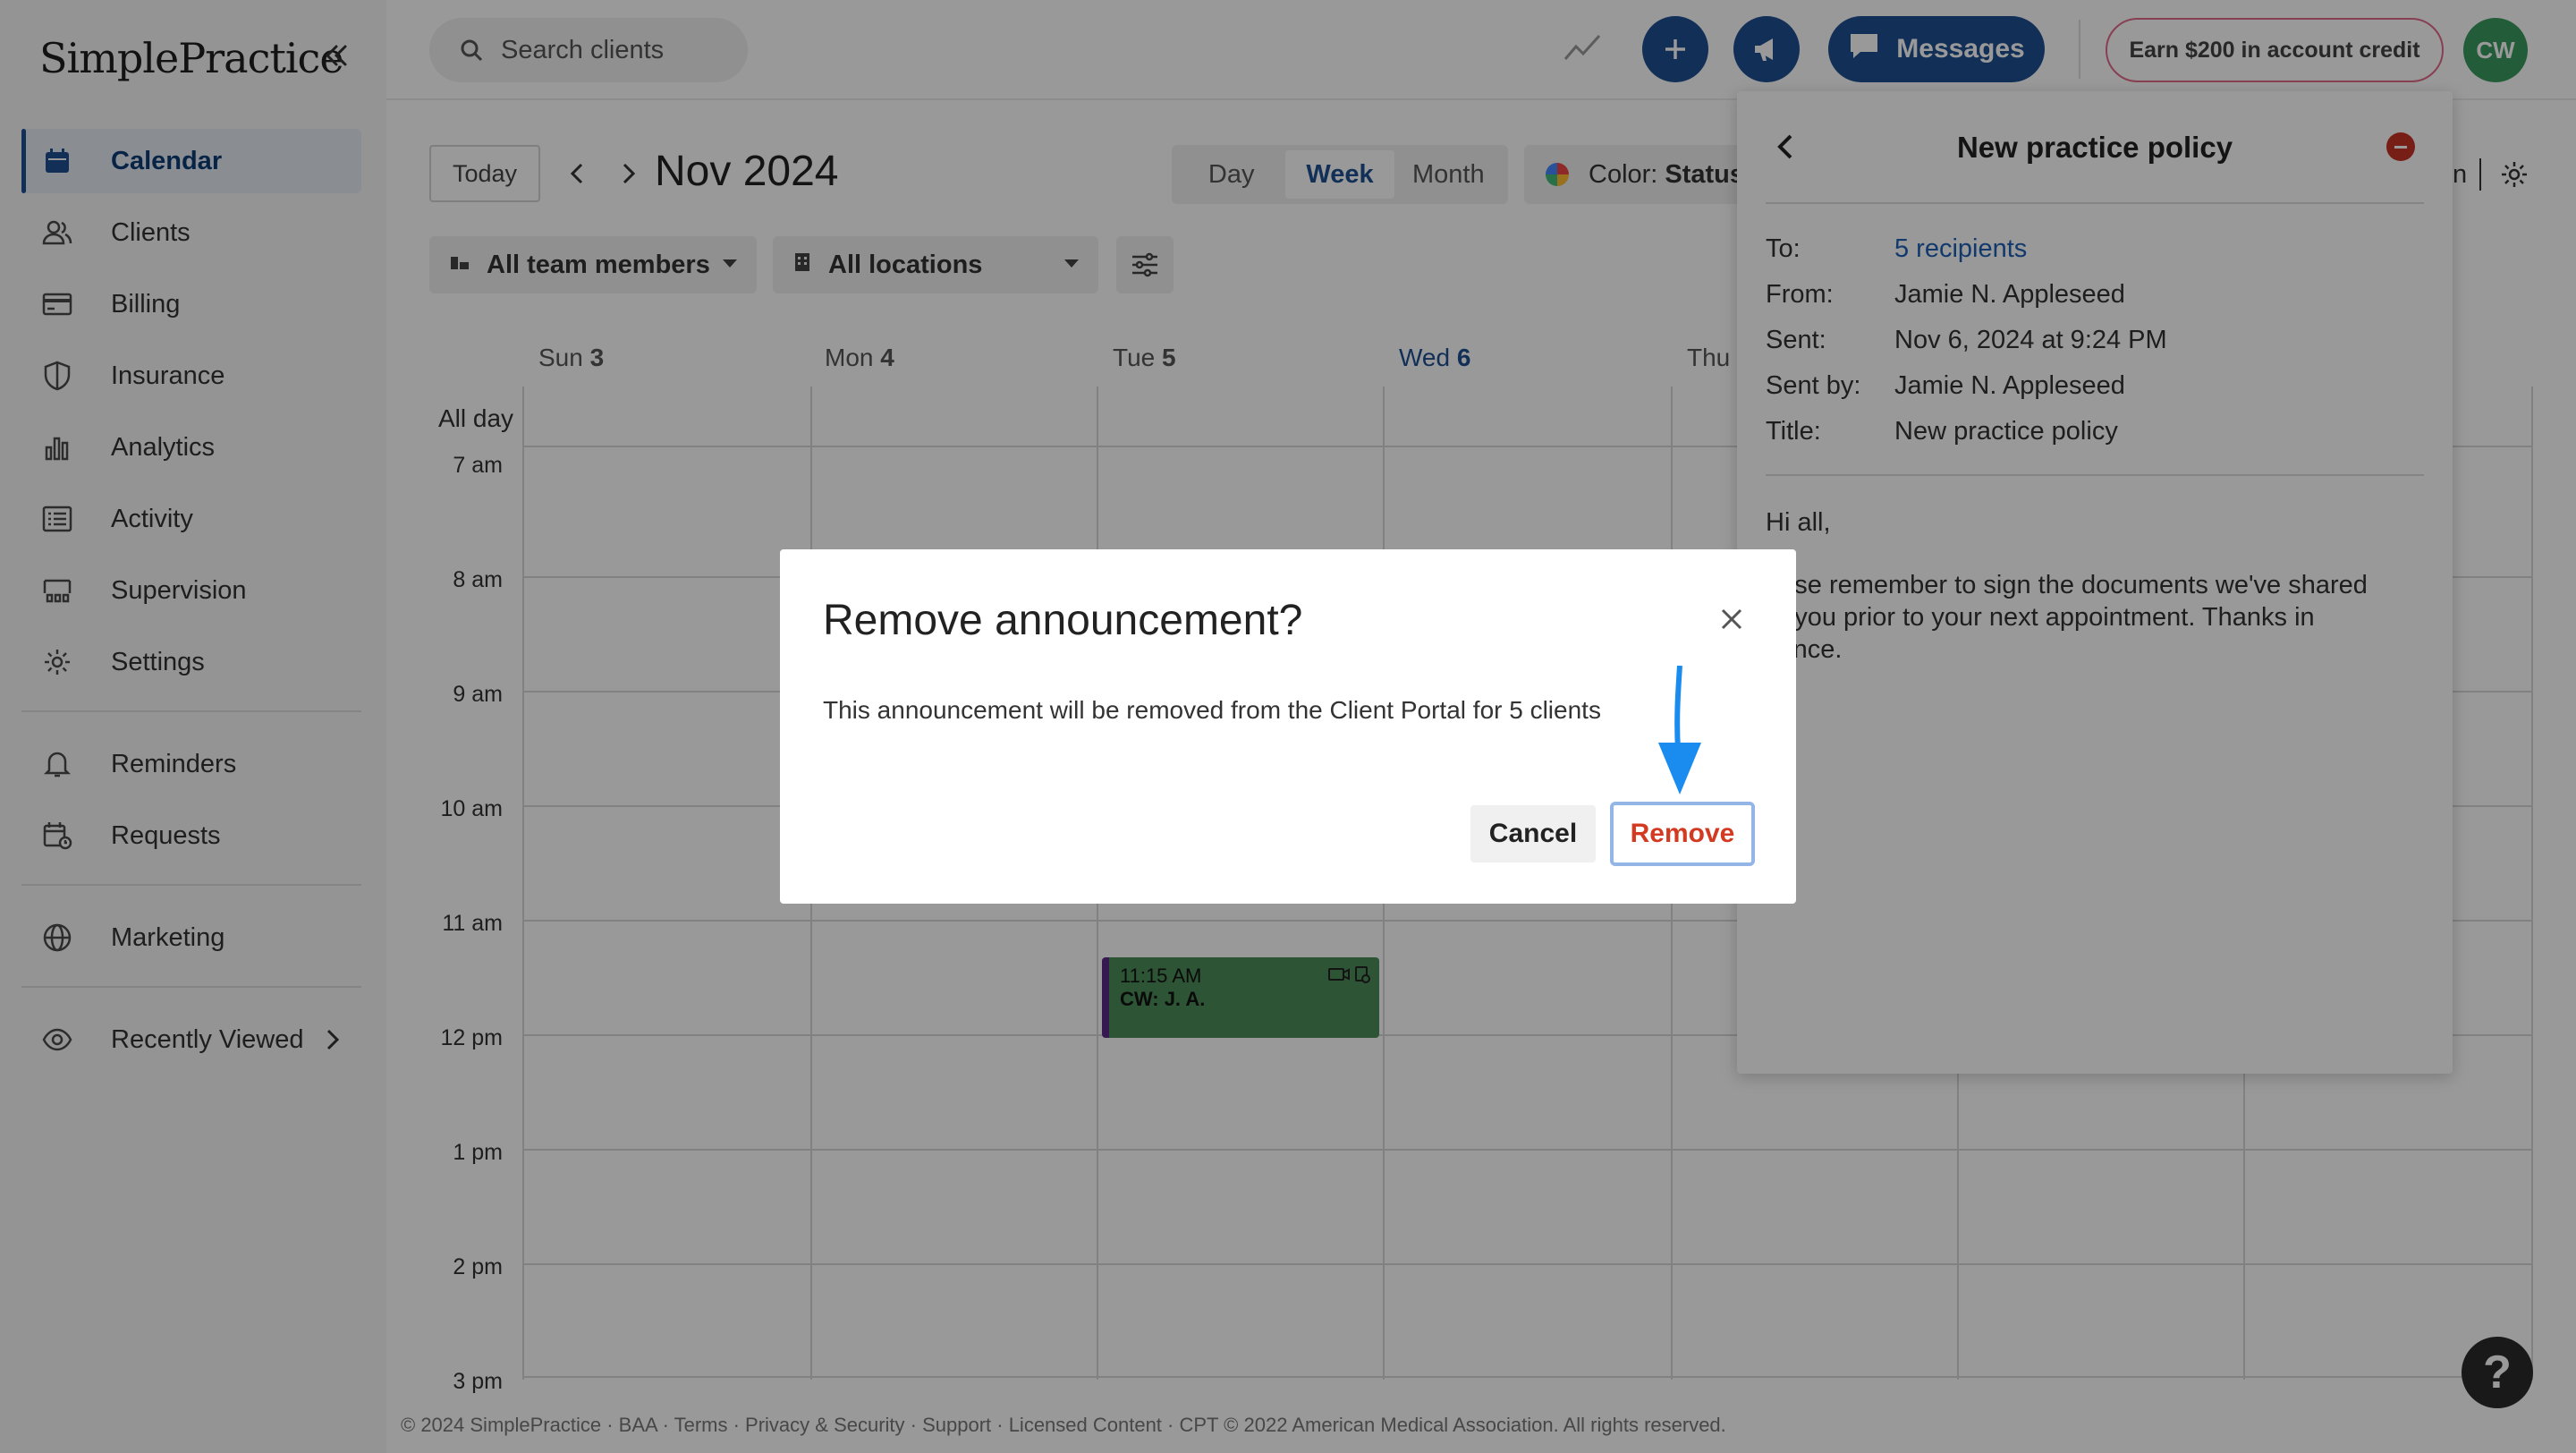 This screenshot has height=1453, width=2576. I want to click on close-icon, so click(1731, 621).